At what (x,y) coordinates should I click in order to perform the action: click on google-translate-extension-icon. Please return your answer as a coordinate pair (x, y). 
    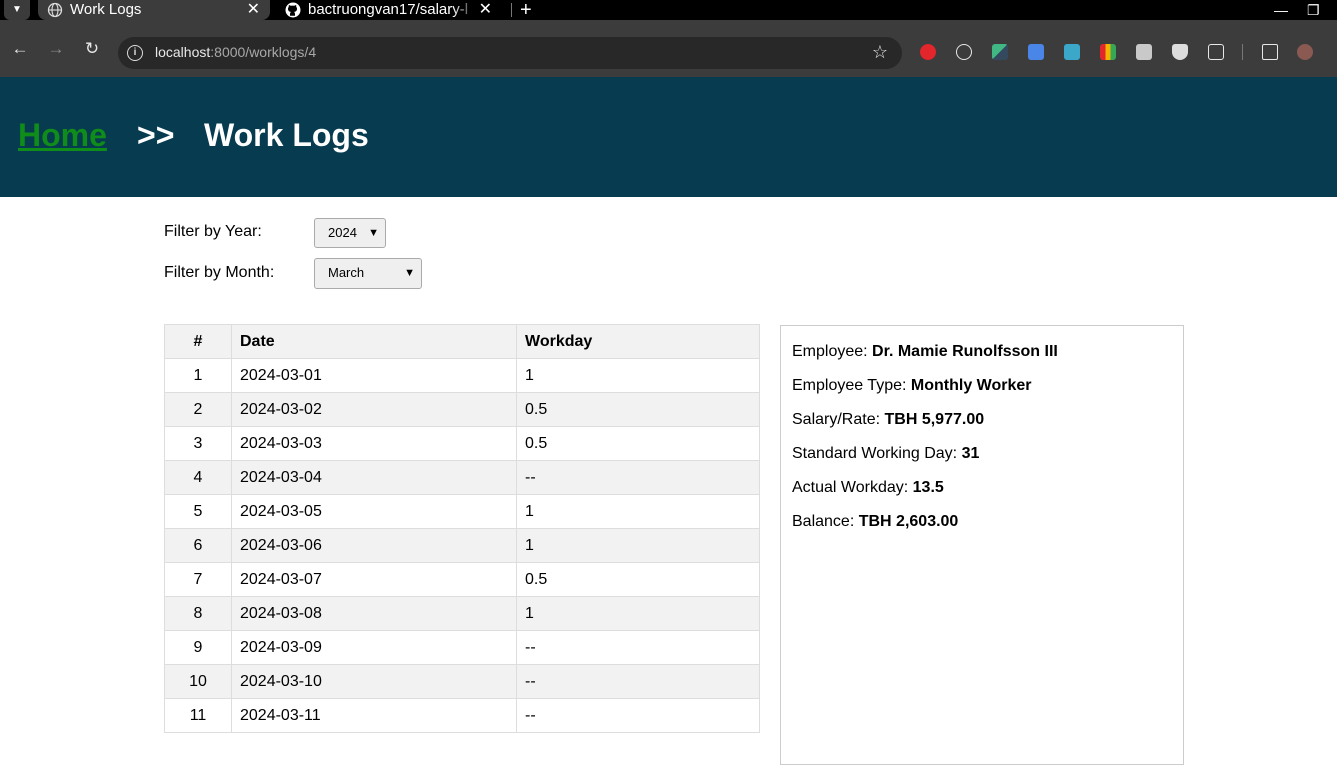
    Looking at the image, I should click on (1036, 52).